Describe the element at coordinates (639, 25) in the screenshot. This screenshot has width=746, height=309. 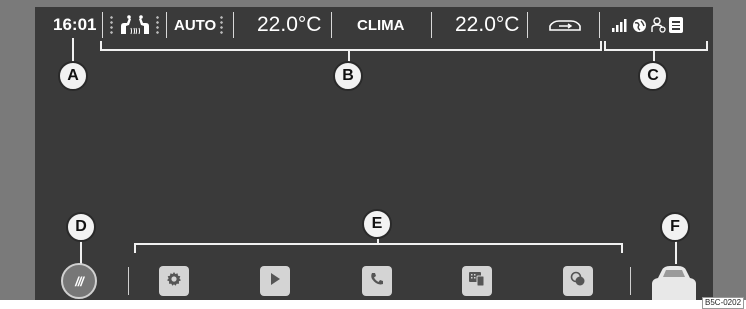
I see `globe-icon` at that location.